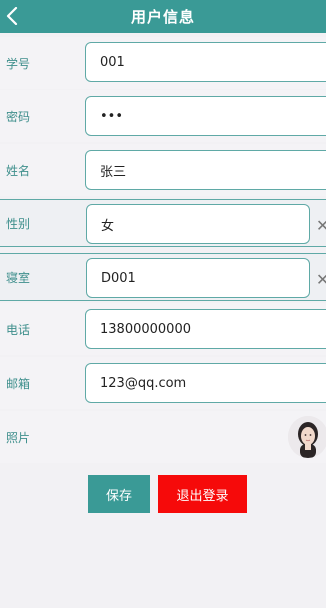 The height and width of the screenshot is (608, 326). Describe the element at coordinates (18, 277) in the screenshot. I see `dorm-label: 寝室` at that location.